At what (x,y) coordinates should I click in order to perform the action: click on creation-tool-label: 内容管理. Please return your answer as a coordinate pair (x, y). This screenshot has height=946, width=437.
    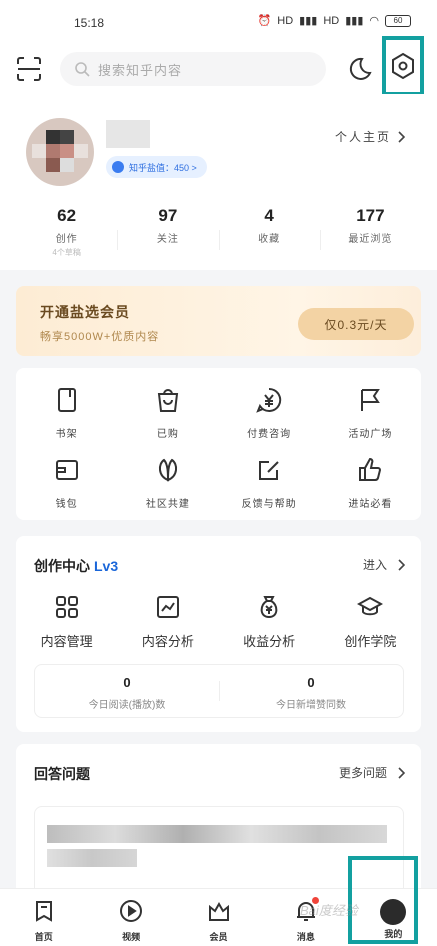
    Looking at the image, I should click on (66, 641).